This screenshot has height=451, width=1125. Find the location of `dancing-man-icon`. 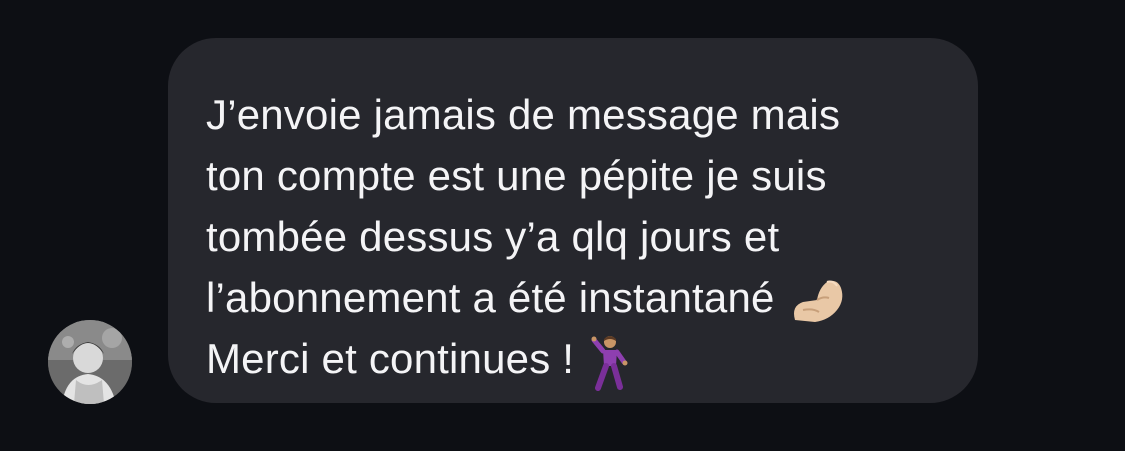

dancing-man-icon is located at coordinates (610, 362).